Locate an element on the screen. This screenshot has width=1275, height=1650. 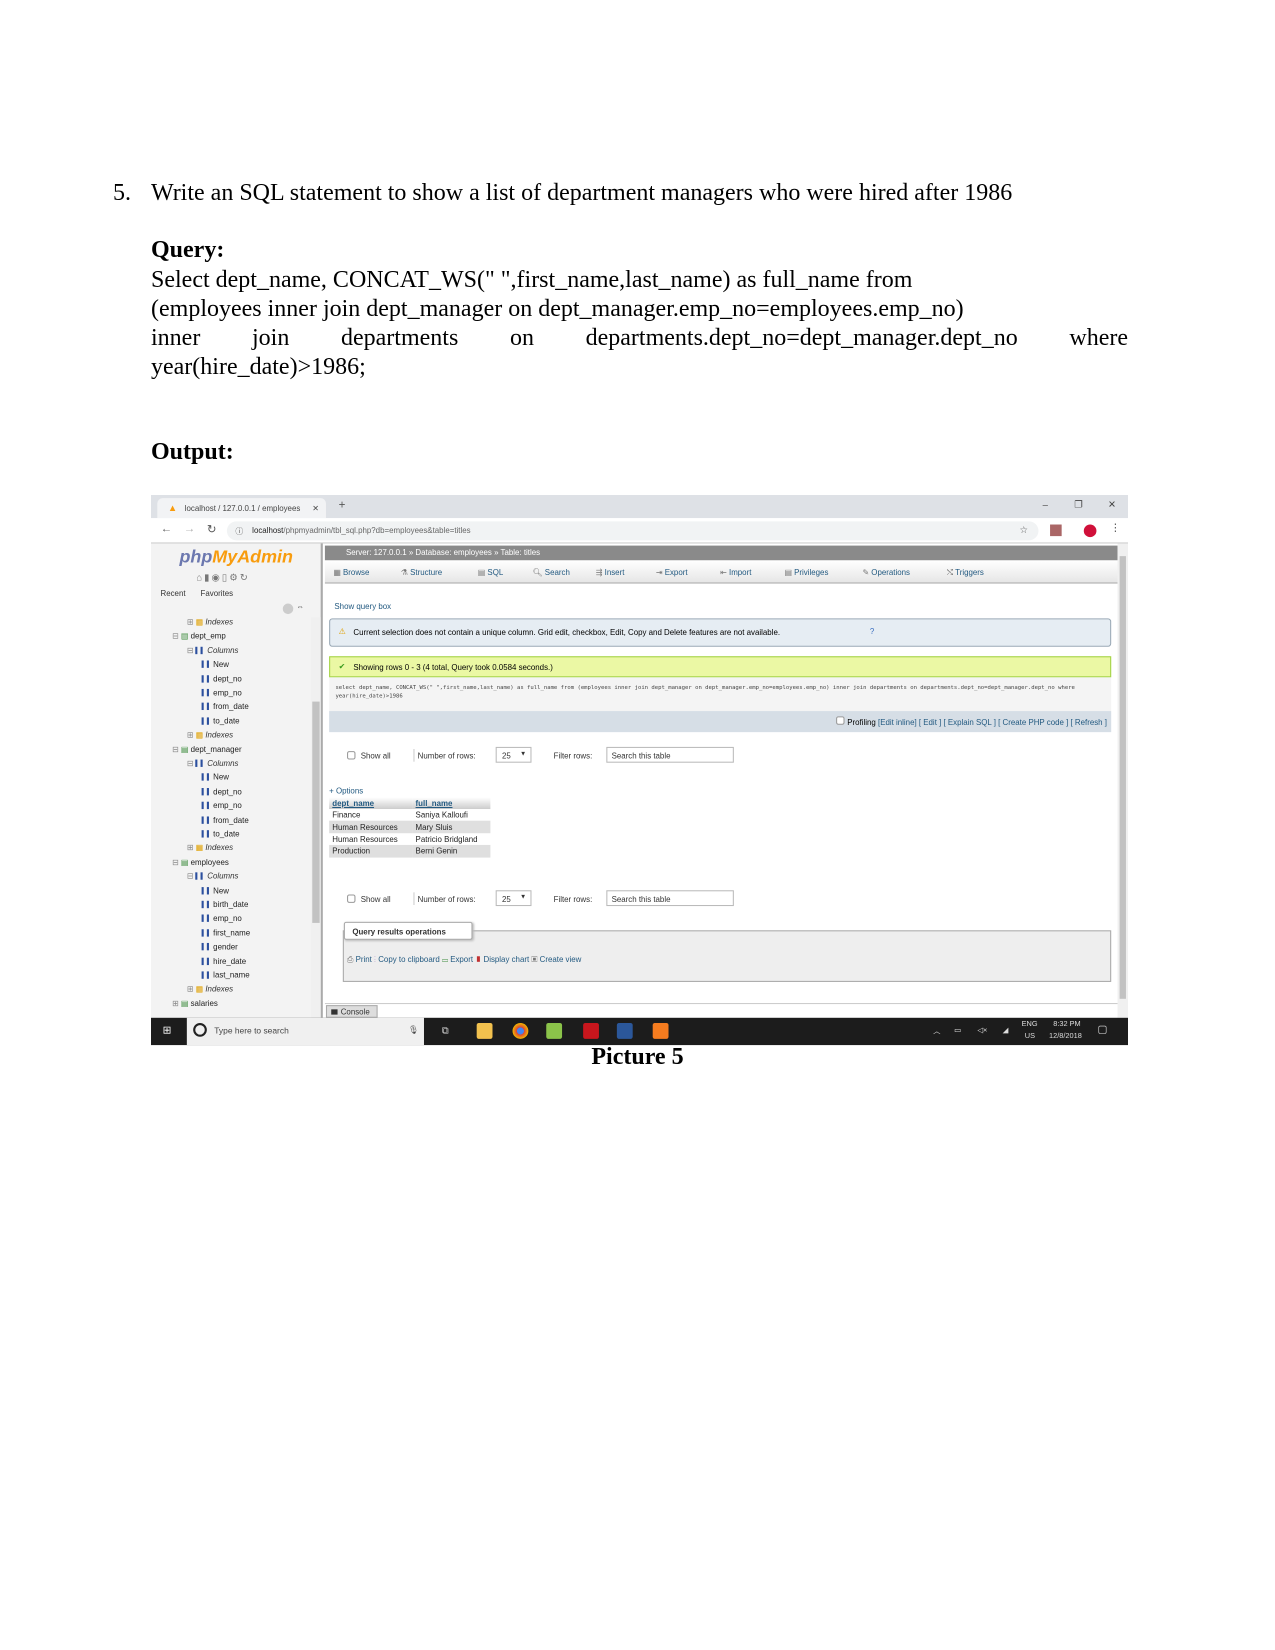
tab-export: ⇥ Export is located at coordinates (672, 572).